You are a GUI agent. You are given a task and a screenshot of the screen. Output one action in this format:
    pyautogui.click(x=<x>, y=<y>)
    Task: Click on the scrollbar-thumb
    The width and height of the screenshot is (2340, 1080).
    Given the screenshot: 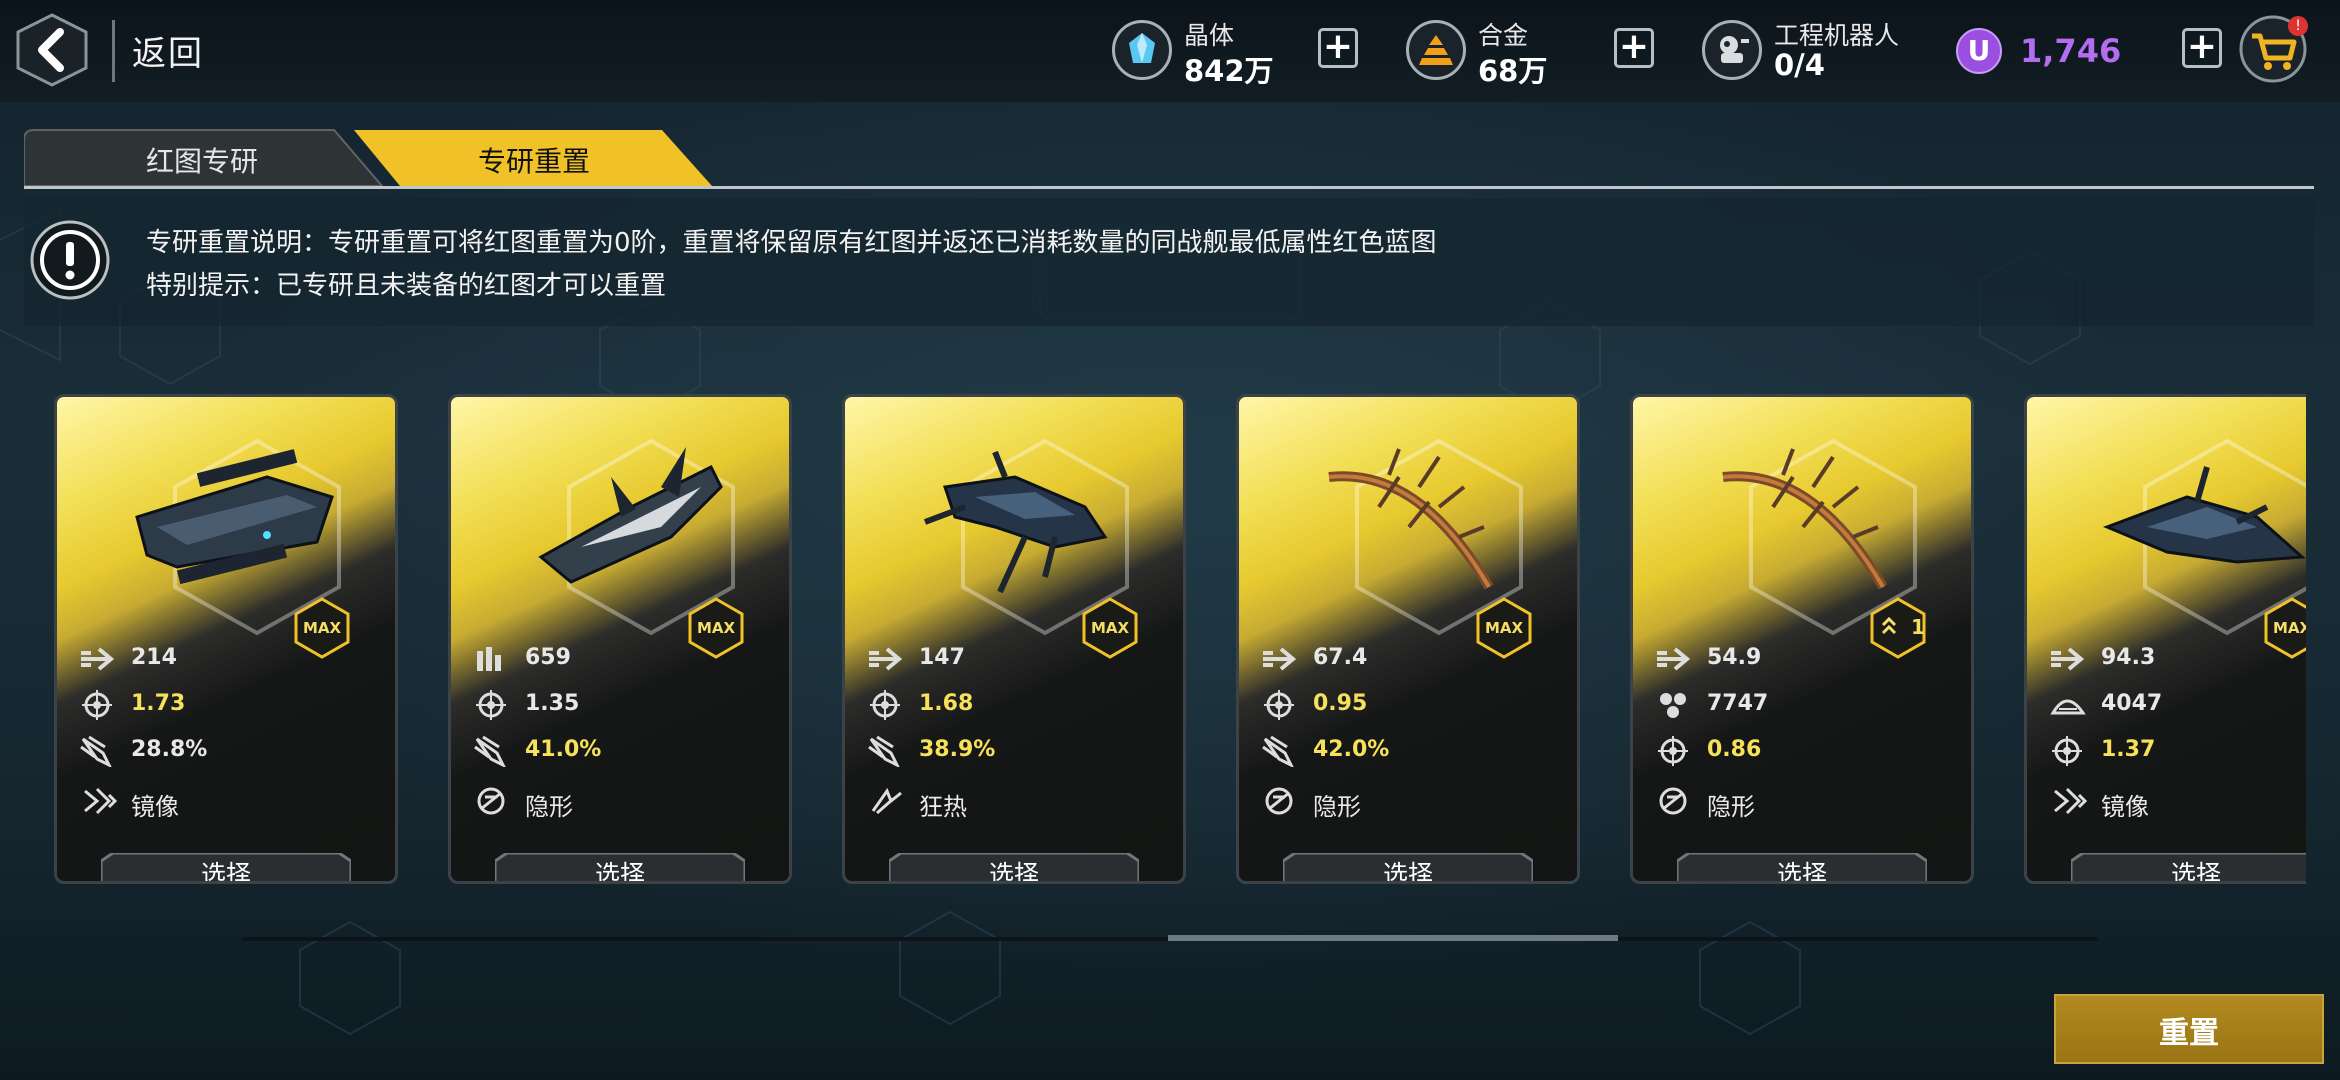 What is the action you would take?
    pyautogui.click(x=1393, y=938)
    